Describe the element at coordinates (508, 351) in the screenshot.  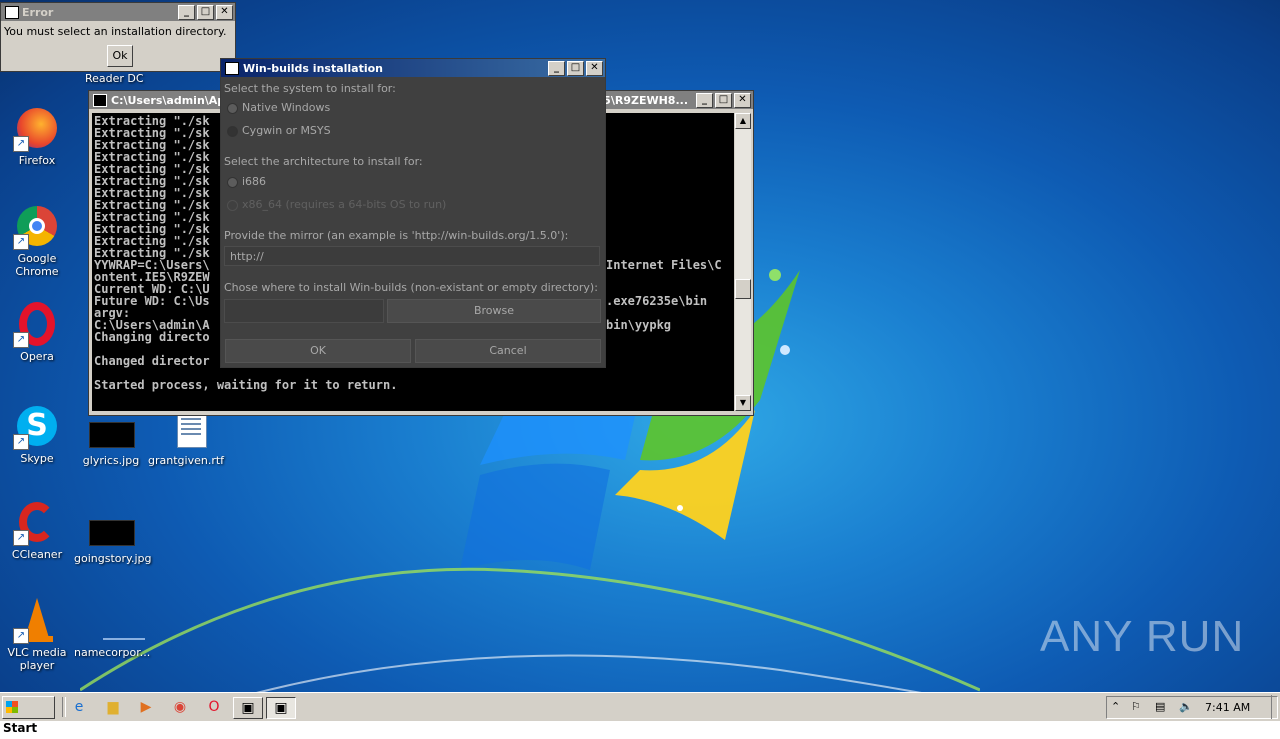
I see `cancel-button: Cancel` at that location.